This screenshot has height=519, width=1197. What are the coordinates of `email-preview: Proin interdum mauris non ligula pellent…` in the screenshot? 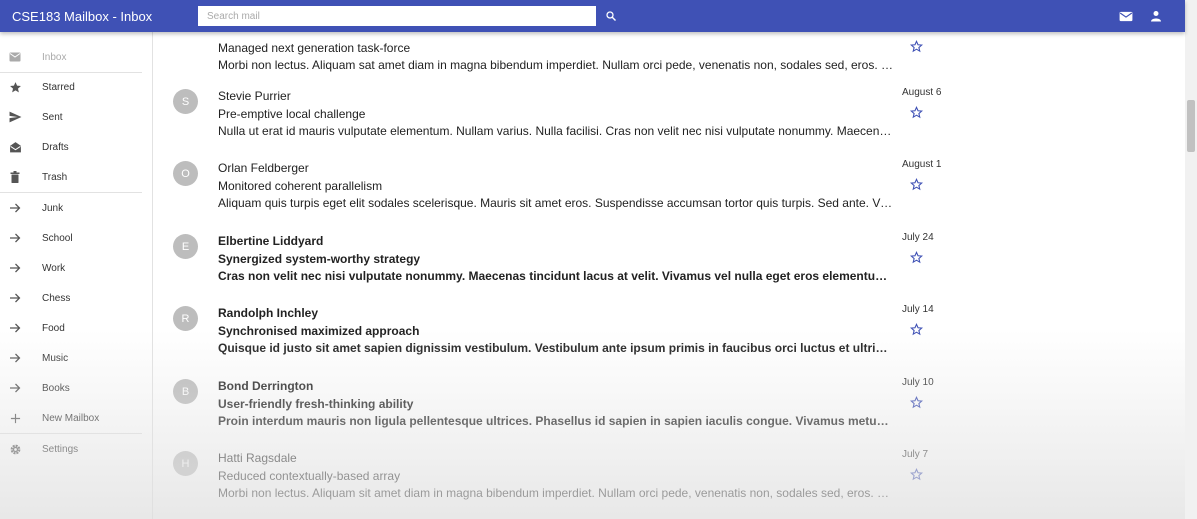 It's located at (556, 421).